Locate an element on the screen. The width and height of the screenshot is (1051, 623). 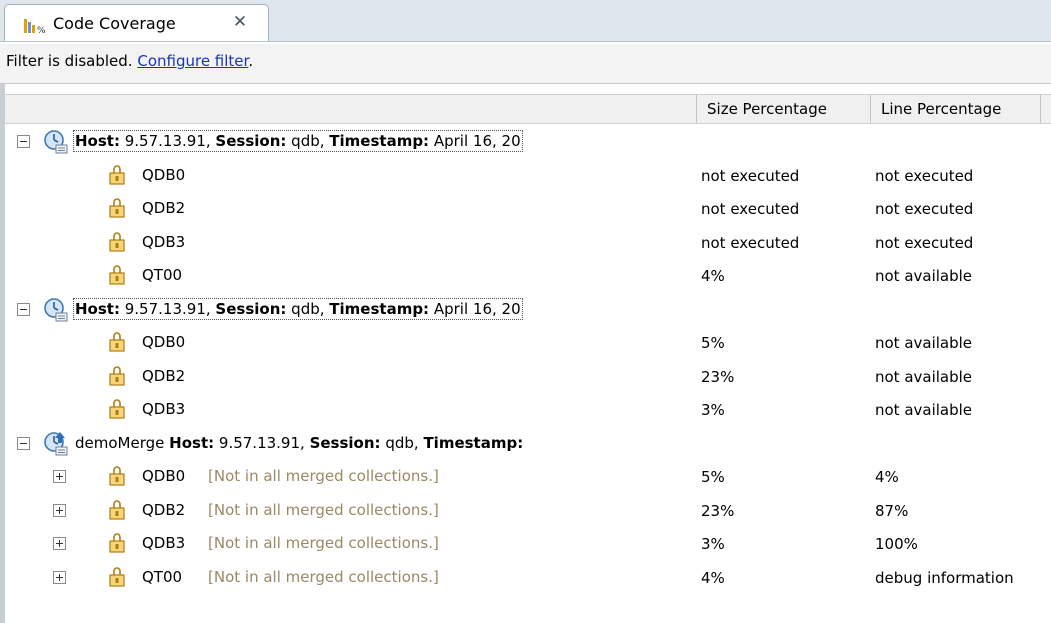
close-icon: ✕ is located at coordinates (240, 22).